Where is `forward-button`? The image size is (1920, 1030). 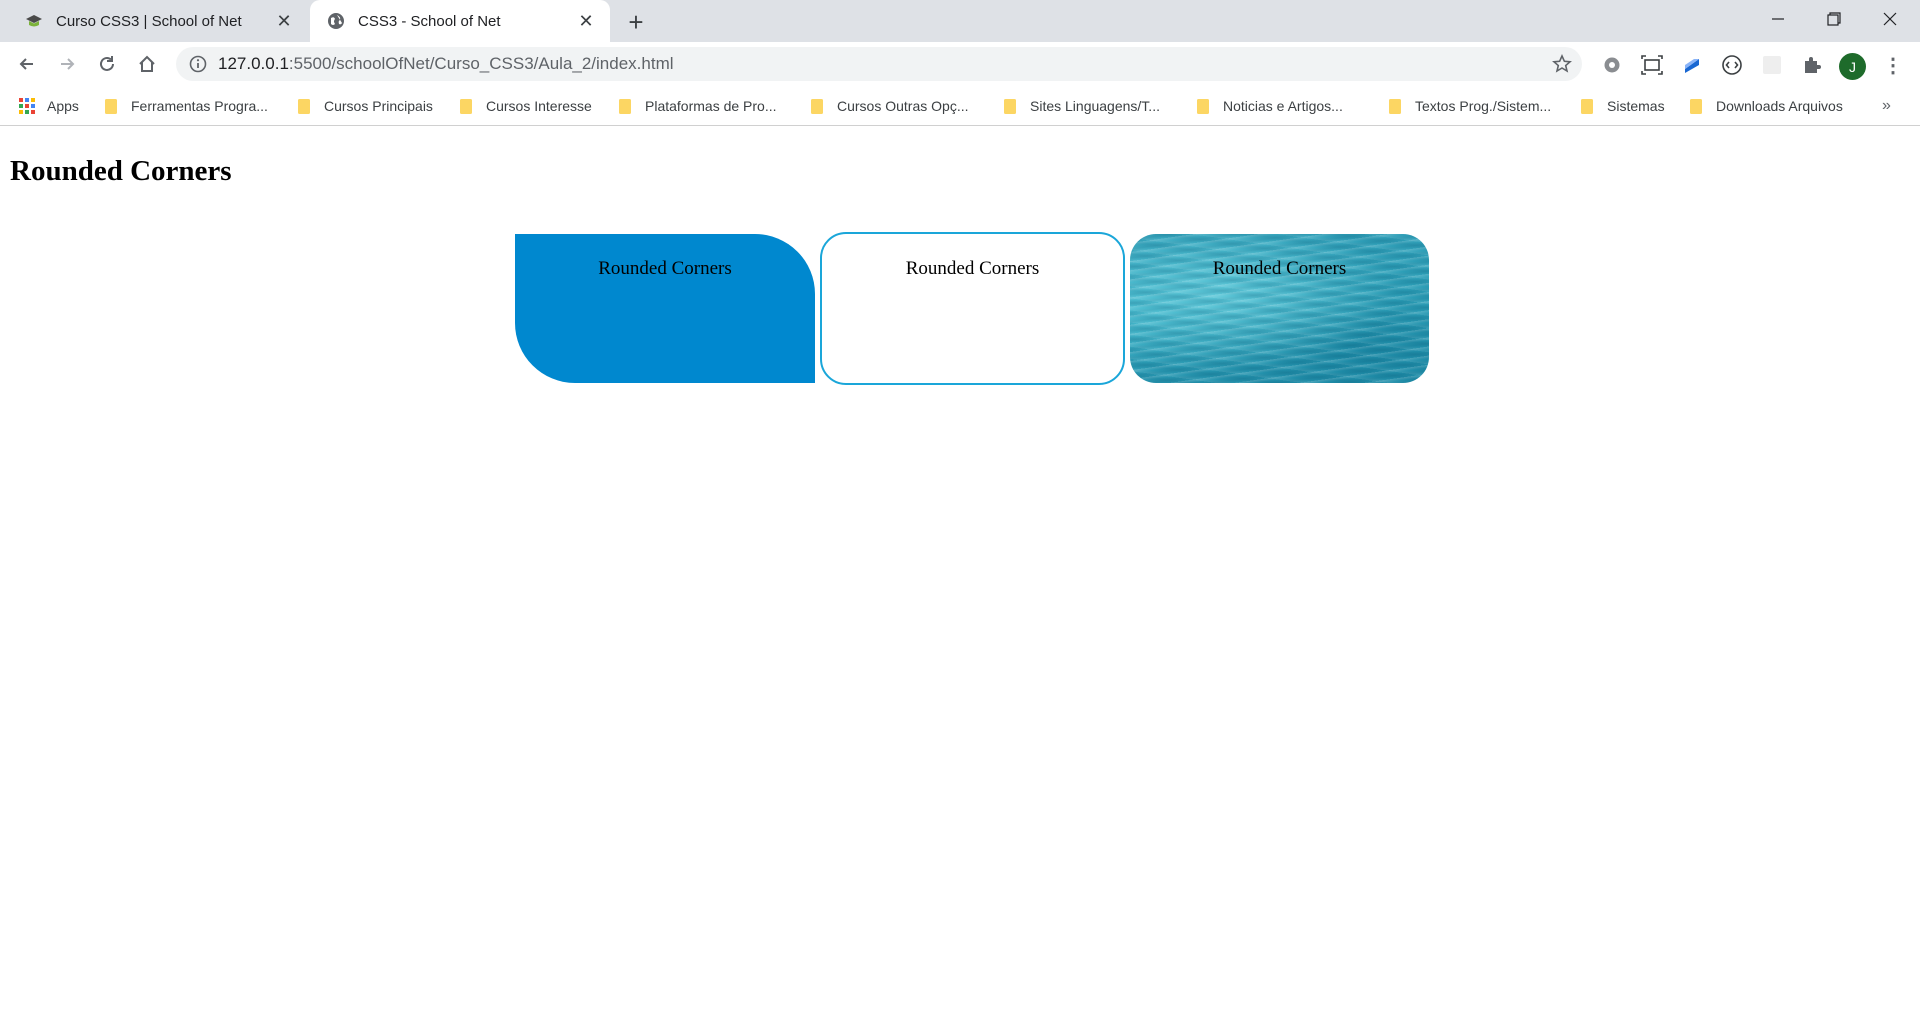 forward-button is located at coordinates (67, 64).